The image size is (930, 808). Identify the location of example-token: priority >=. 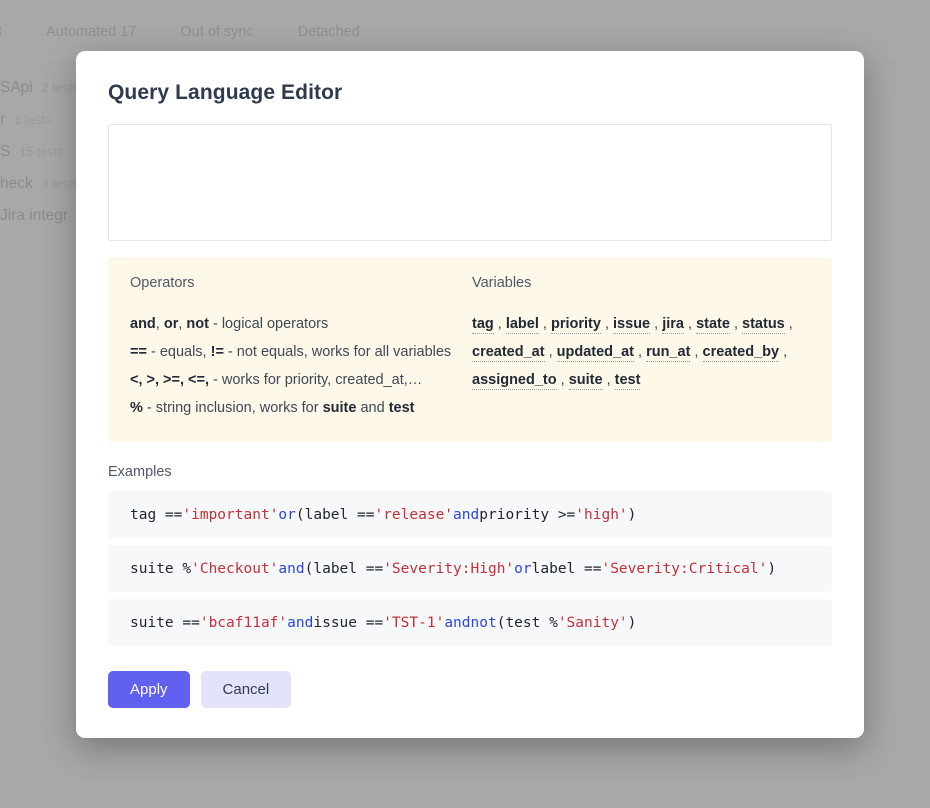
(527, 514).